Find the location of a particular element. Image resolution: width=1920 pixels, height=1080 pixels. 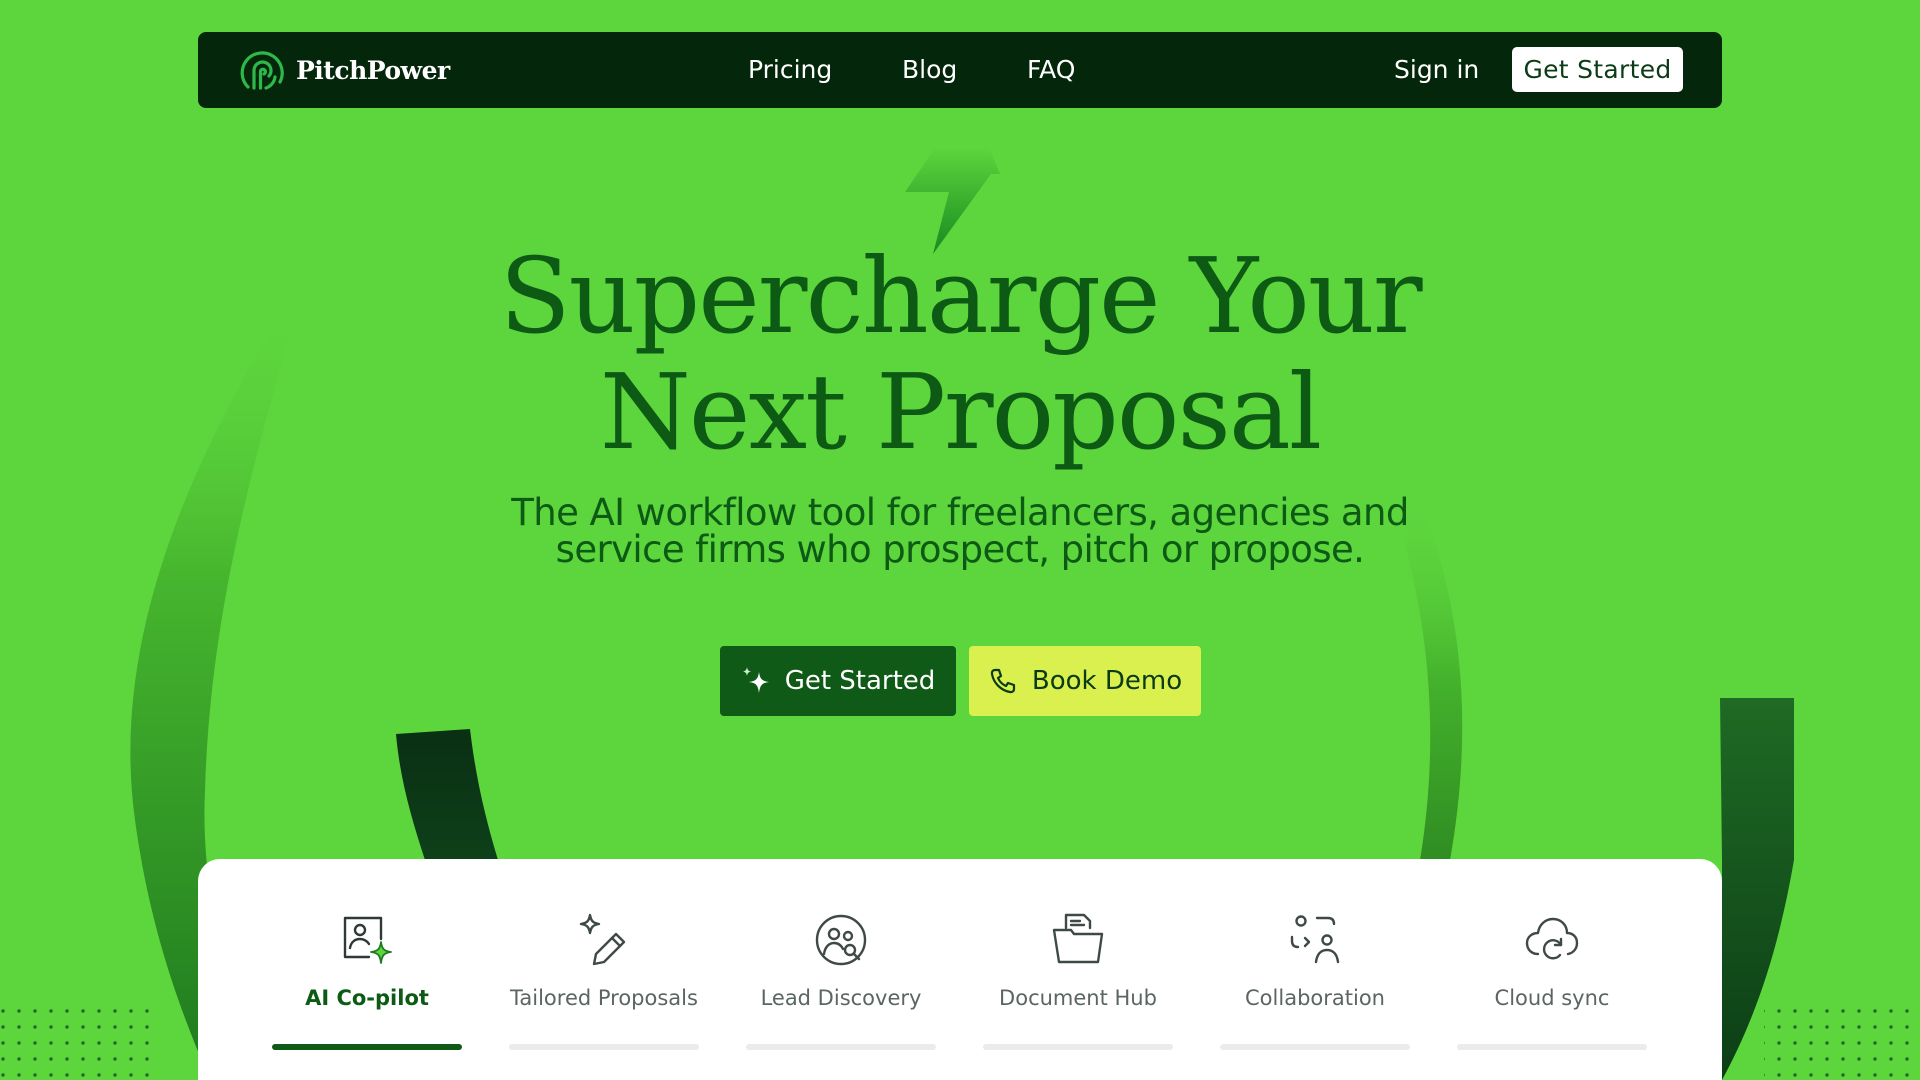

get-started-button: Get Started is located at coordinates (838, 681).